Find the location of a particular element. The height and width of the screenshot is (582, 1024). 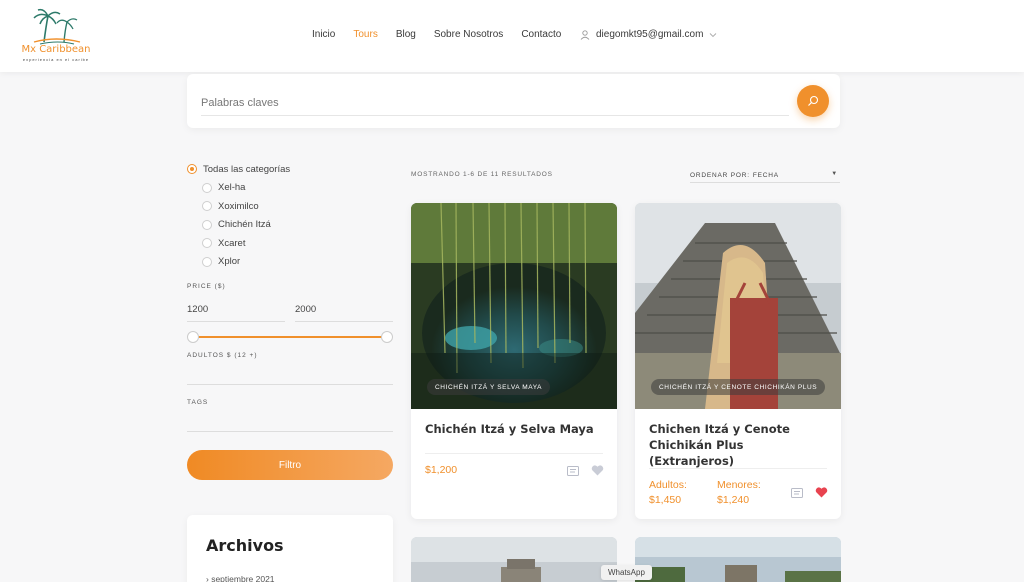

archive-item: › septiembre 2021 is located at coordinates (240, 578).